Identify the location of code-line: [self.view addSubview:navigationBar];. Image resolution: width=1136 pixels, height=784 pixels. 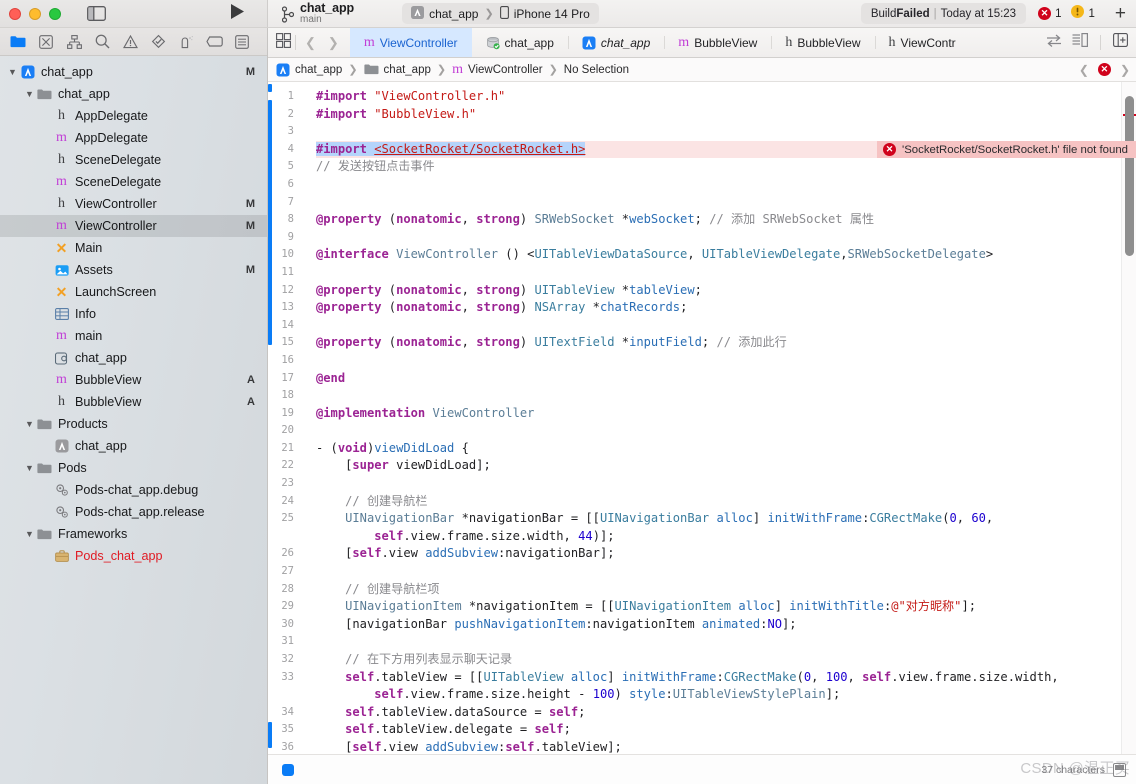
(726, 554).